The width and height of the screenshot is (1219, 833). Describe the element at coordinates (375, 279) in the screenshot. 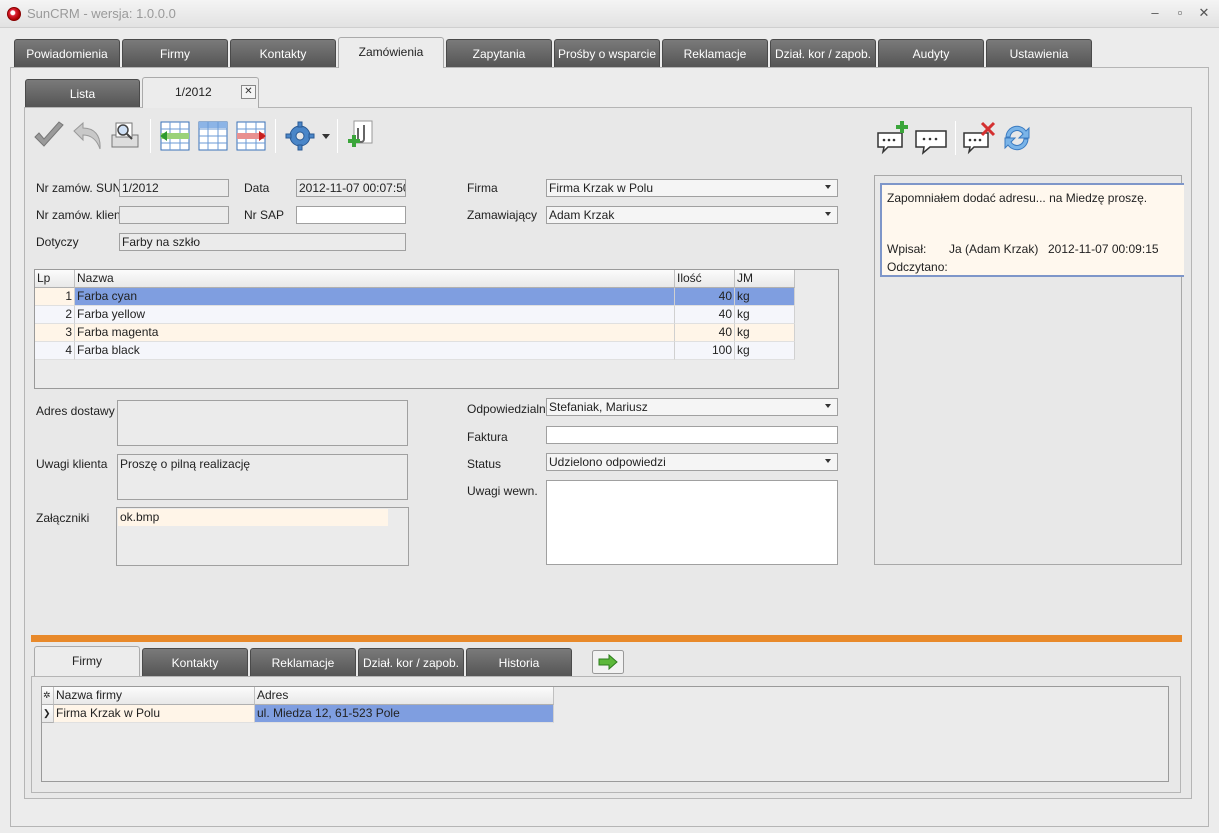

I see `col-nazwa-header: Nazwa` at that location.